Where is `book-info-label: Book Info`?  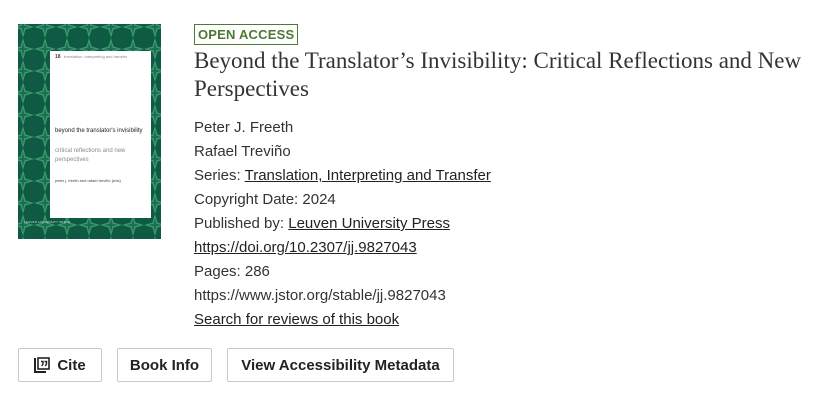
book-info-label: Book Info is located at coordinates (164, 365).